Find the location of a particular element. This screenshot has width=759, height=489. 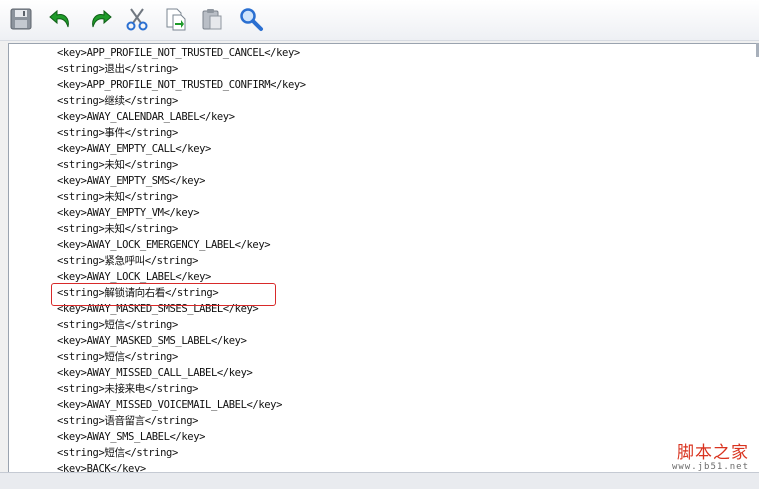

code-line: <key>AWAY_MISSED_VOICEMAIL_LABEL</key> is located at coordinates (170, 405).